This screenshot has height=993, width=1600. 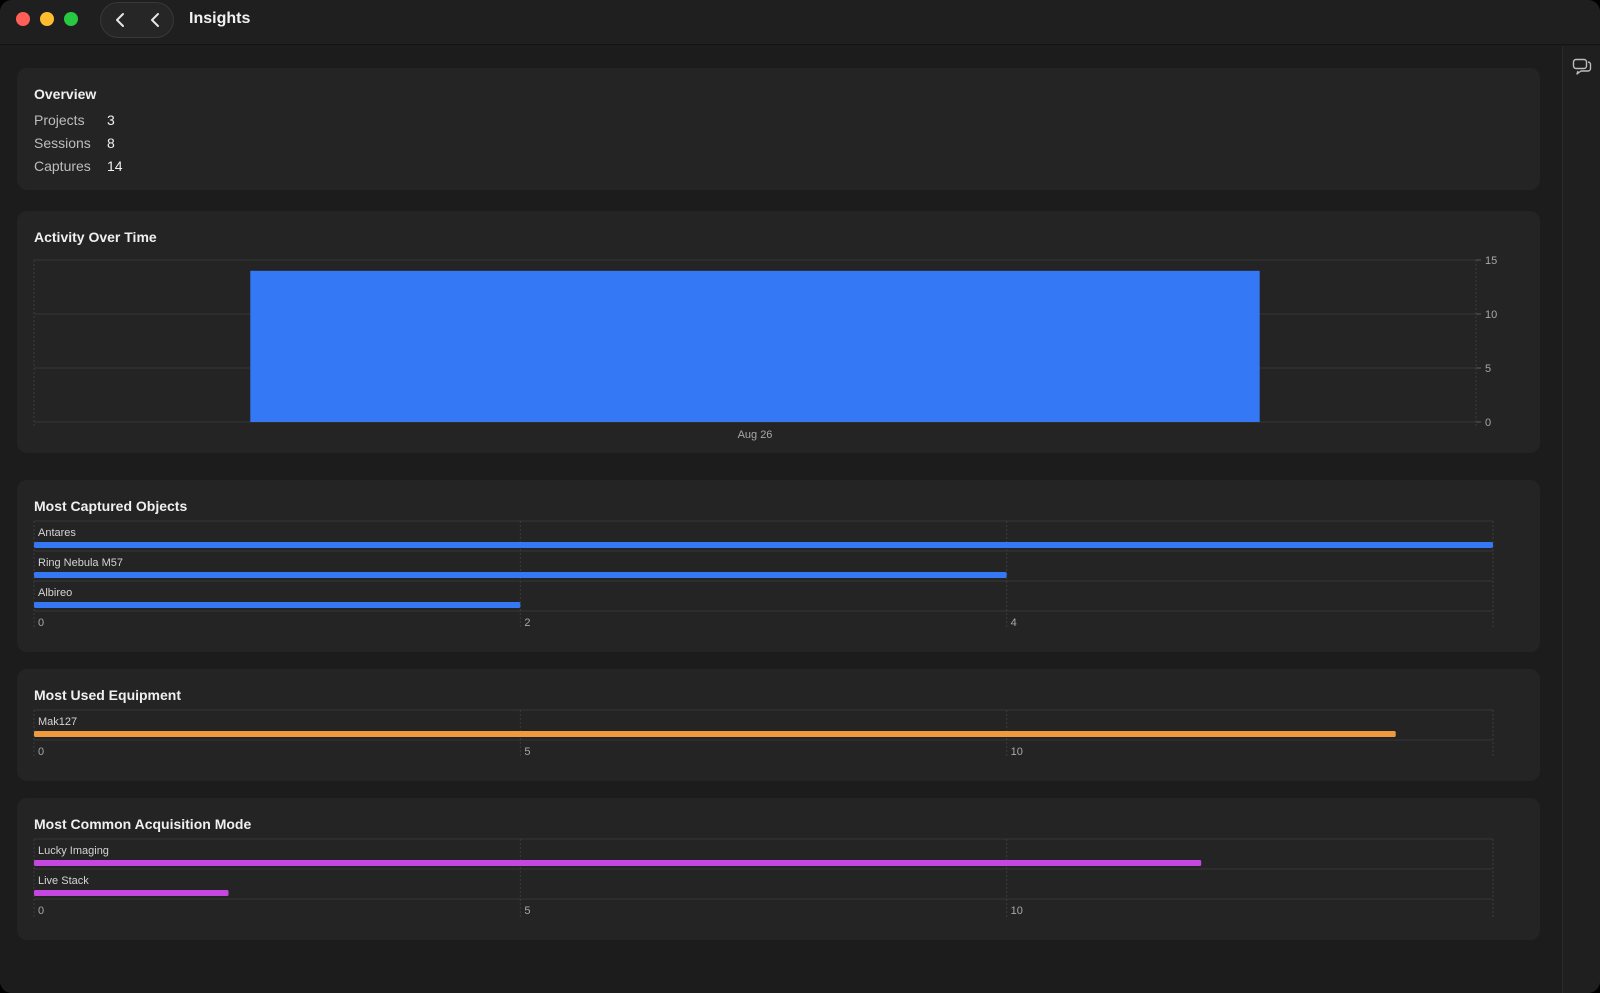 I want to click on category-label: Mak127, so click(x=57, y=722).